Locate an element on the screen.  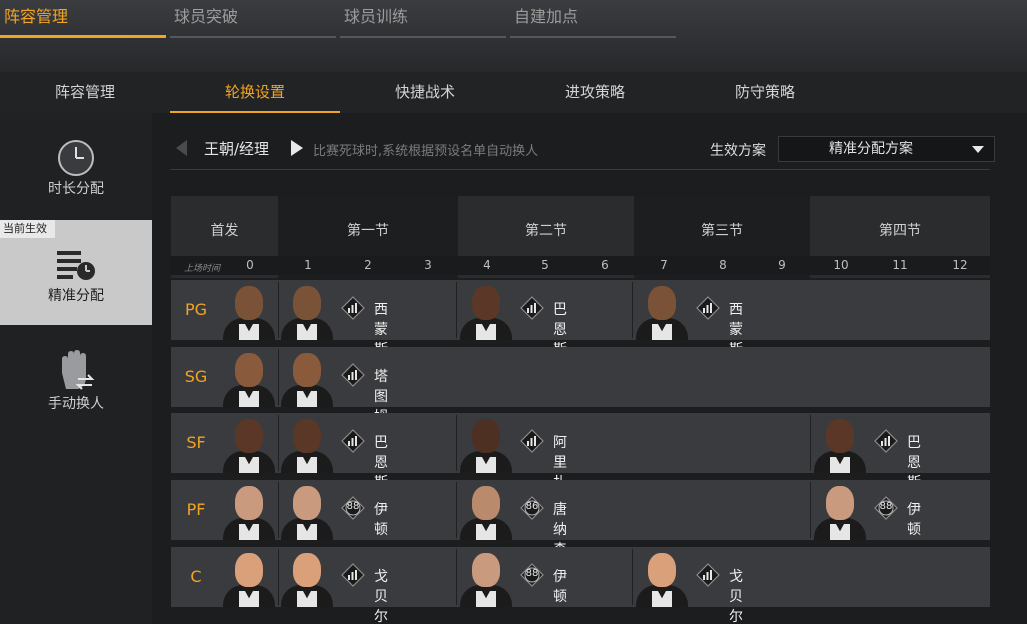
sub-tab-lineup: 阵容管理 is located at coordinates (85, 92).